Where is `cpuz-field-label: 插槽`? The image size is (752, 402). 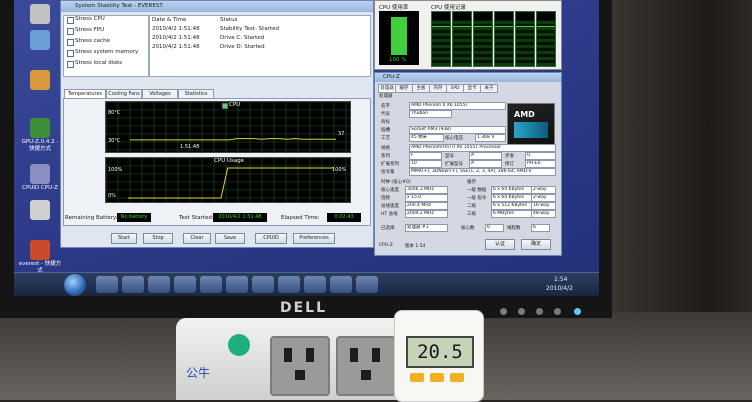
cpuz-field-label: 插槽 is located at coordinates (385, 130).